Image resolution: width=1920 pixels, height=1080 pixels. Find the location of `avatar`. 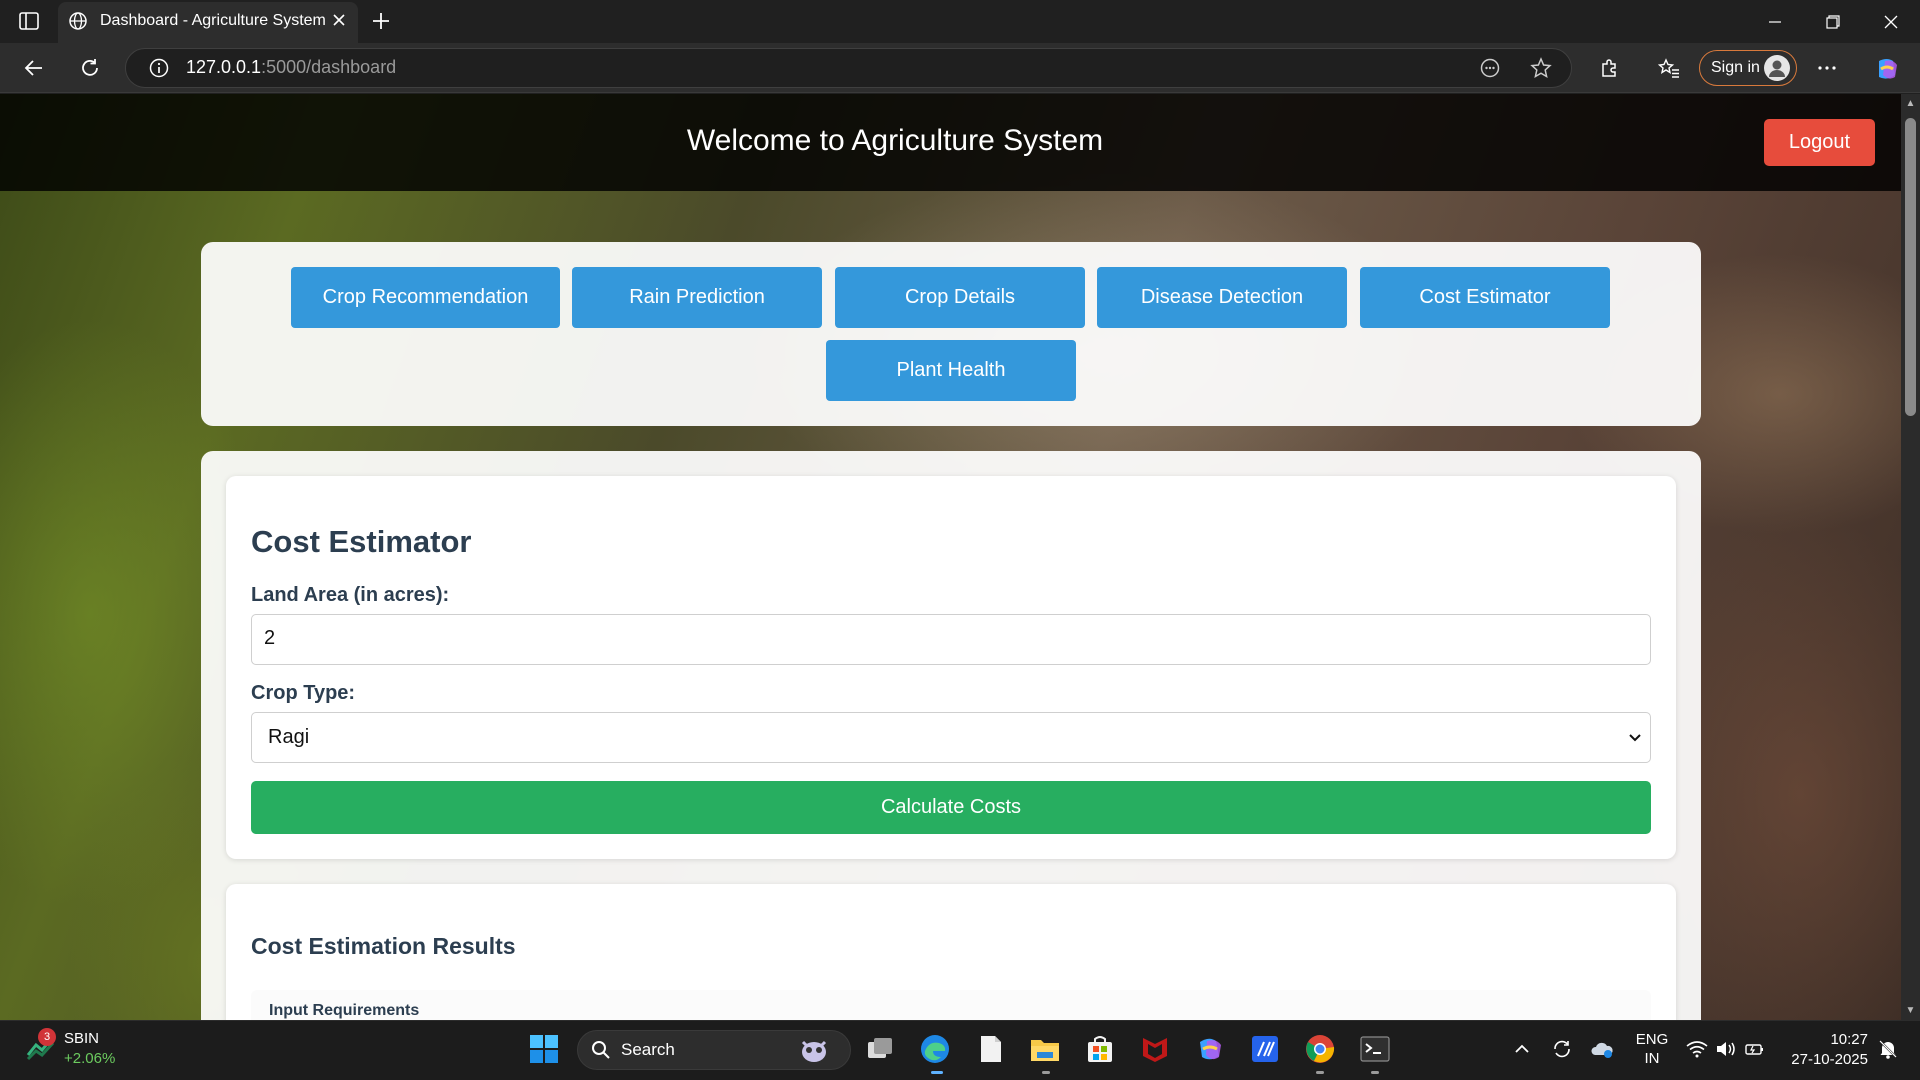

avatar is located at coordinates (1777, 68).